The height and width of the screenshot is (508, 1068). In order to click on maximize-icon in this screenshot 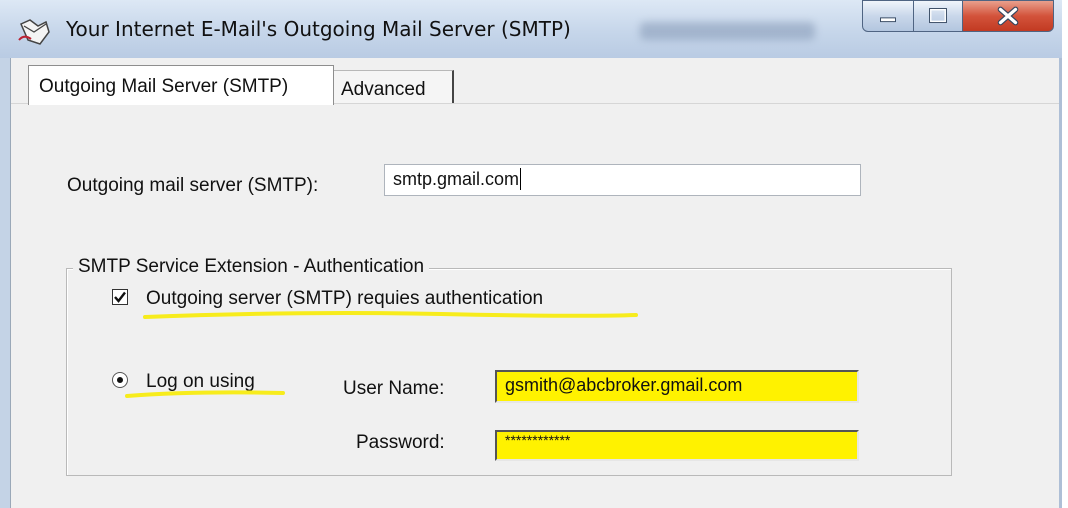, I will do `click(938, 16)`.